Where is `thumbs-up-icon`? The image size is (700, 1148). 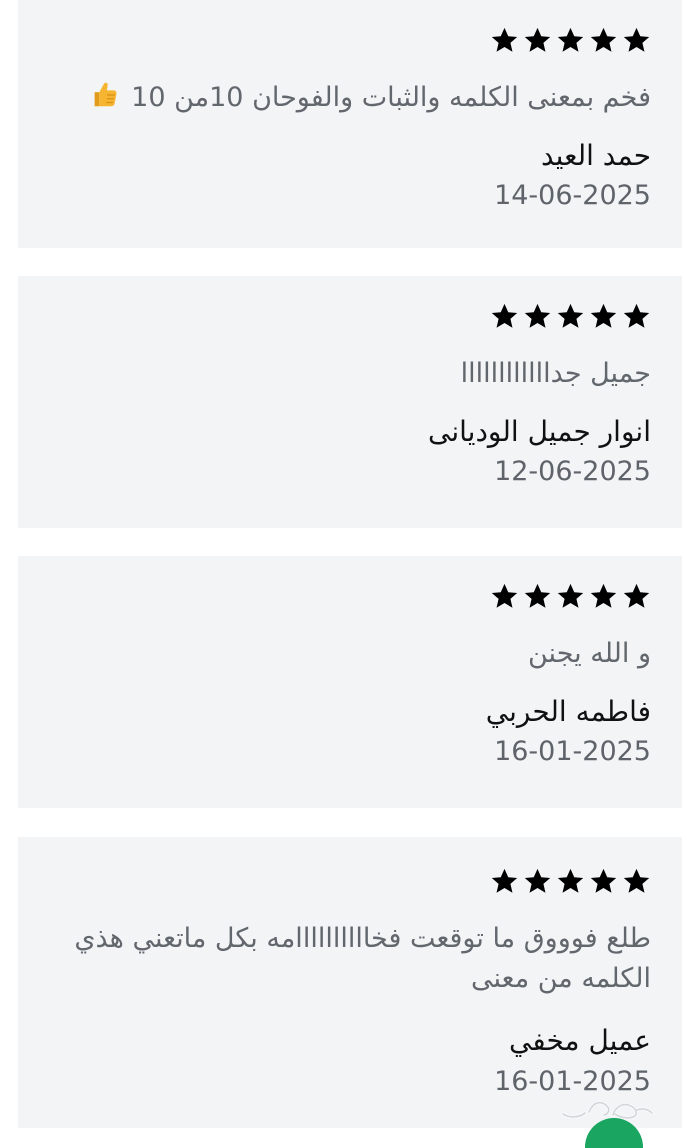 thumbs-up-icon is located at coordinates (105, 94).